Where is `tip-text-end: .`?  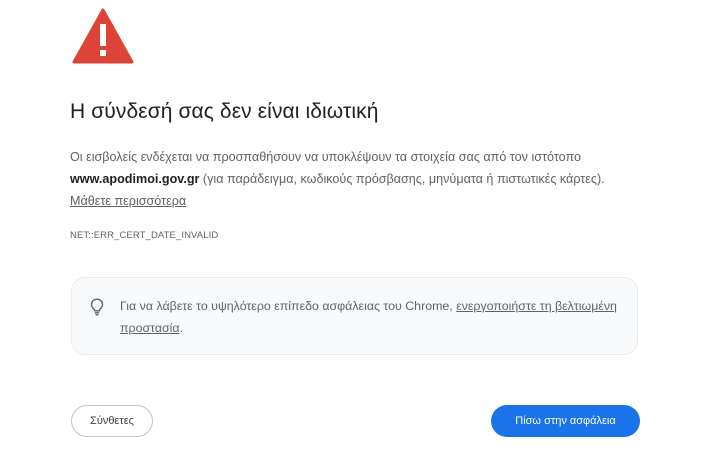
tip-text-end: . is located at coordinates (181, 328).